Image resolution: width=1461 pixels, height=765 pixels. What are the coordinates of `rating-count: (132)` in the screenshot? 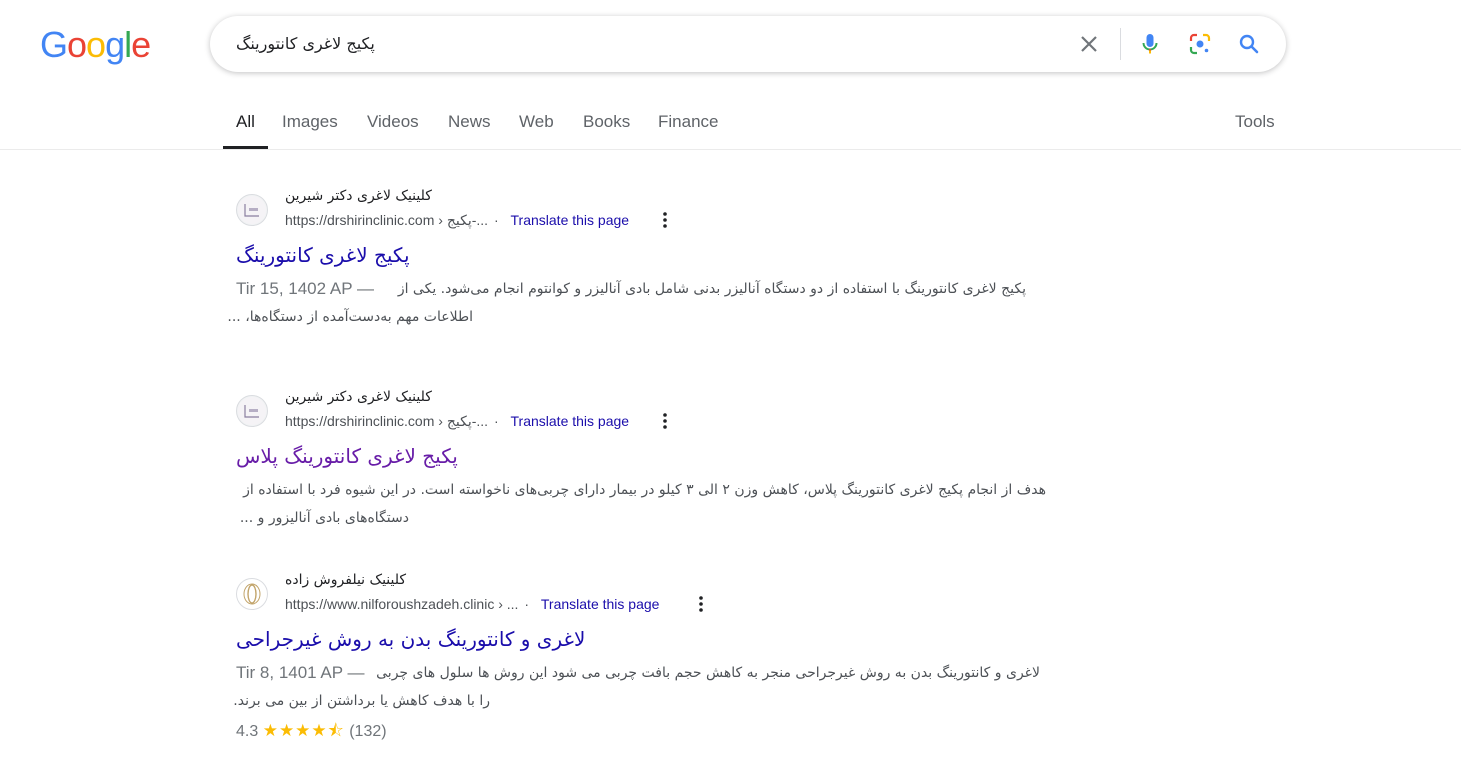 It's located at (368, 731).